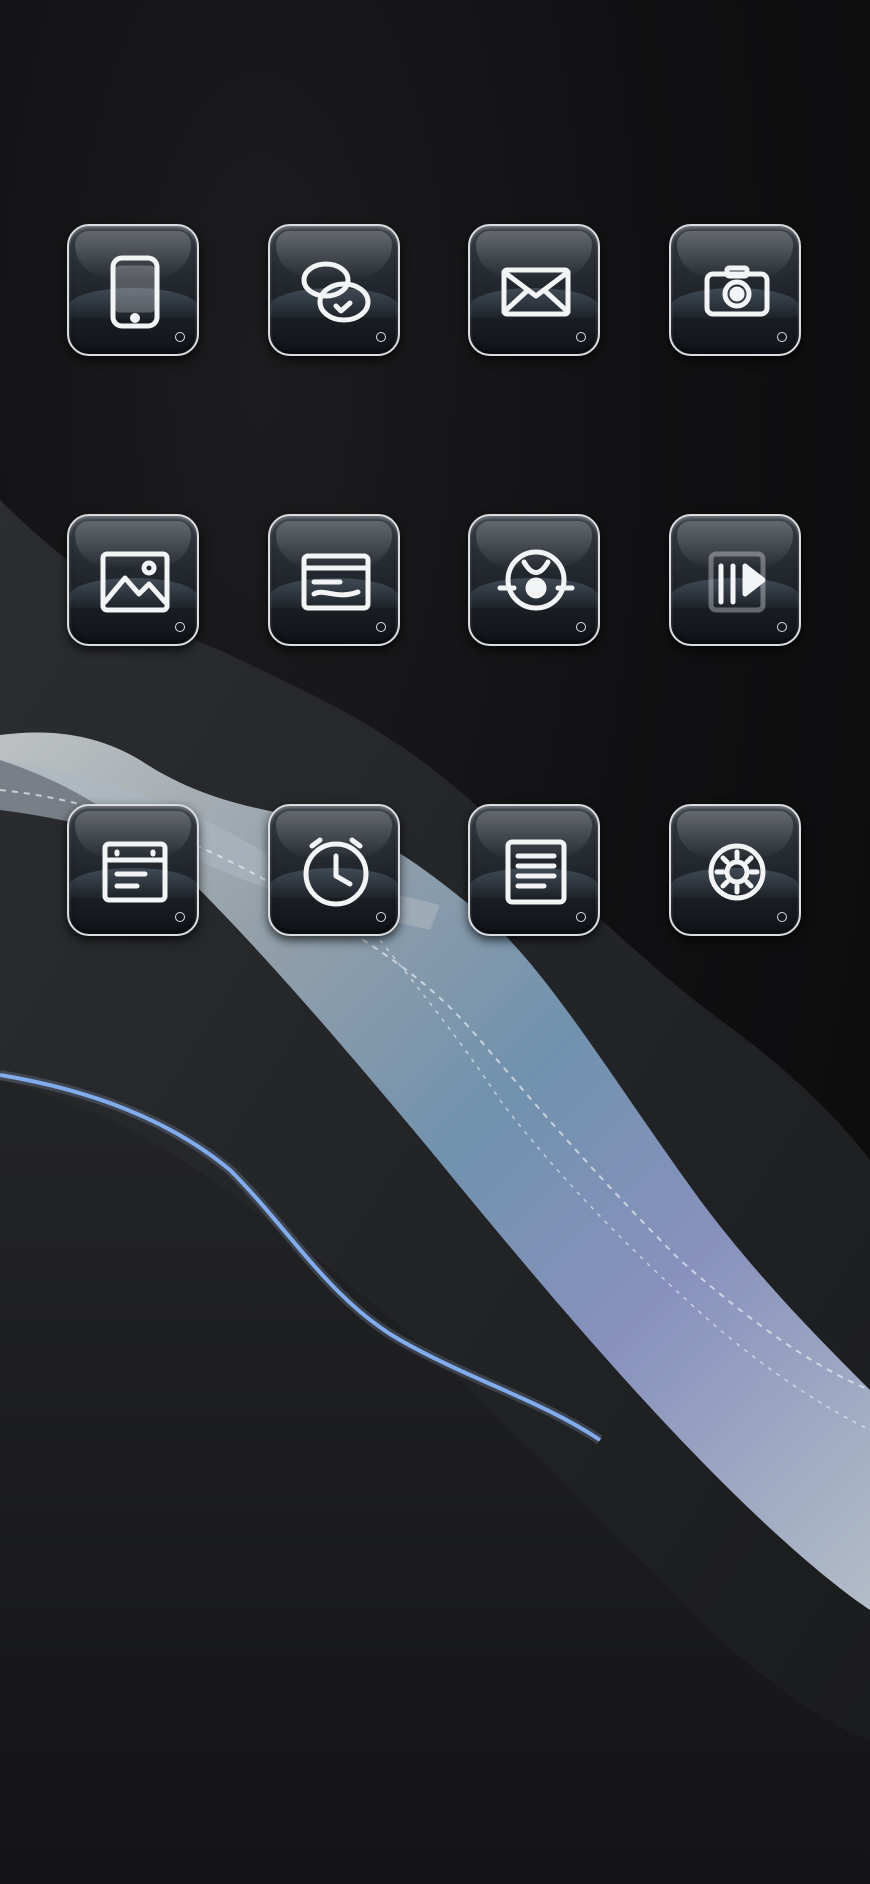  I want to click on camera-app-icon, so click(735, 290).